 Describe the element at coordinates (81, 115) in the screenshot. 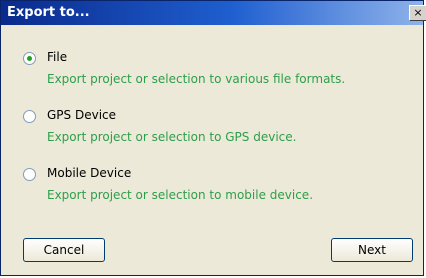

I see `option-gps-device-label: GPS Device` at that location.